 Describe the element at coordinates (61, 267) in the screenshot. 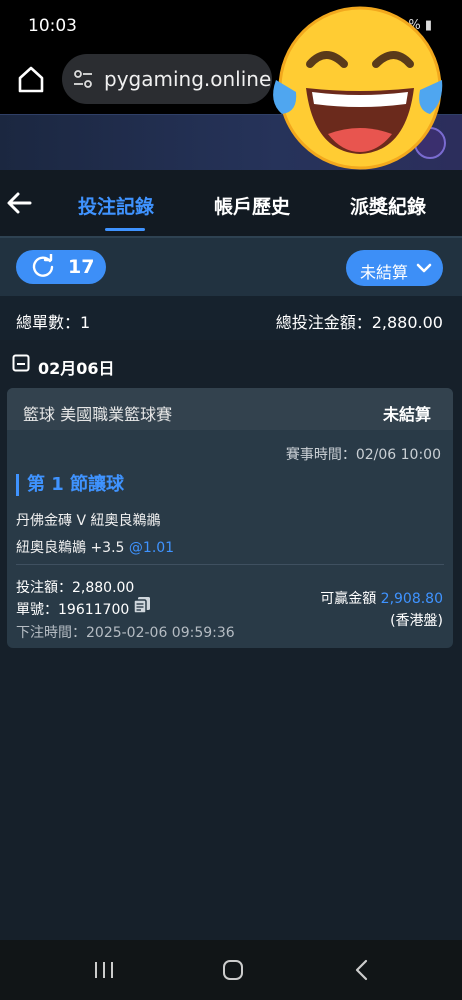

I see `refresh-button: 17` at that location.